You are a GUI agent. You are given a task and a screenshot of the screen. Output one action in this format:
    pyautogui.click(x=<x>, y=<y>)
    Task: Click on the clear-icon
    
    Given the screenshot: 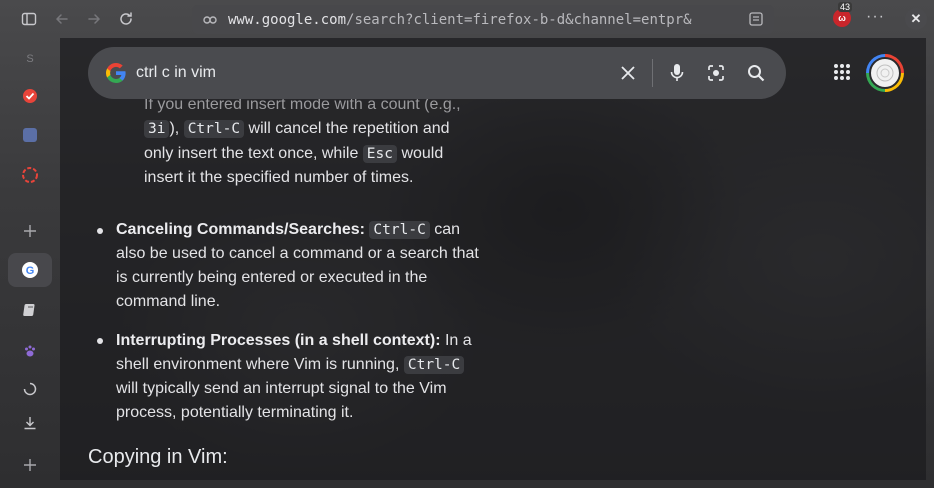 What is the action you would take?
    pyautogui.click(x=628, y=73)
    